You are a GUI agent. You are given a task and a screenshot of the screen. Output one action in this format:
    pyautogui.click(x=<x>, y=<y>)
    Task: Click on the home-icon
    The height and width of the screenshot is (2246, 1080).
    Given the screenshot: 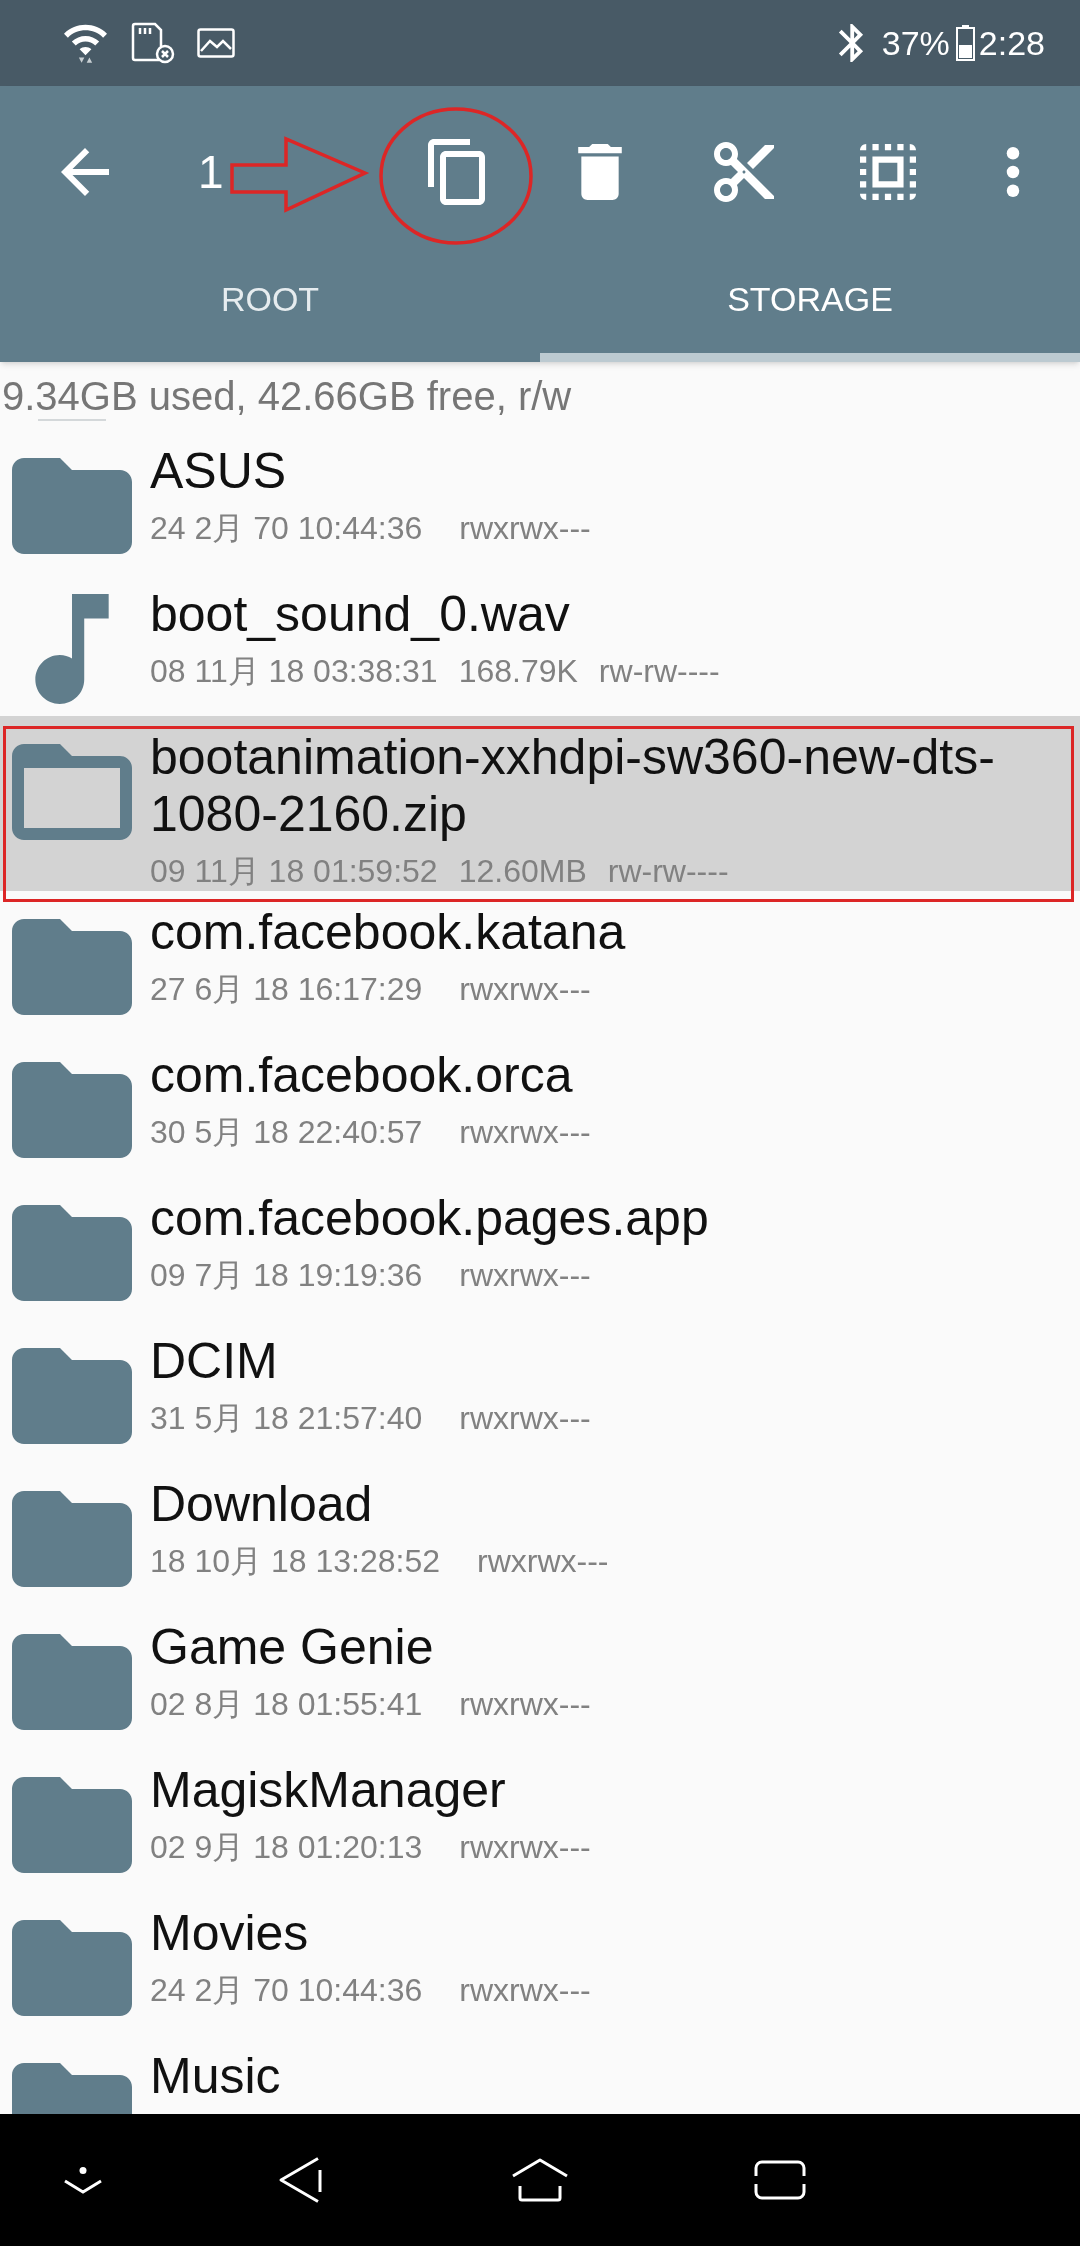 What is the action you would take?
    pyautogui.click(x=540, y=2180)
    